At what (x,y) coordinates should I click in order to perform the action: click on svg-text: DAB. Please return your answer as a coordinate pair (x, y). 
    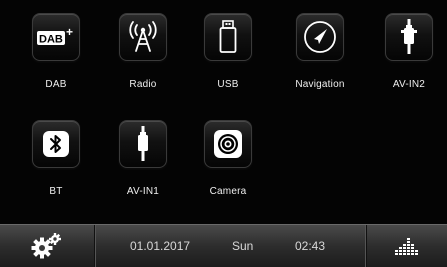
    Looking at the image, I should click on (51, 40).